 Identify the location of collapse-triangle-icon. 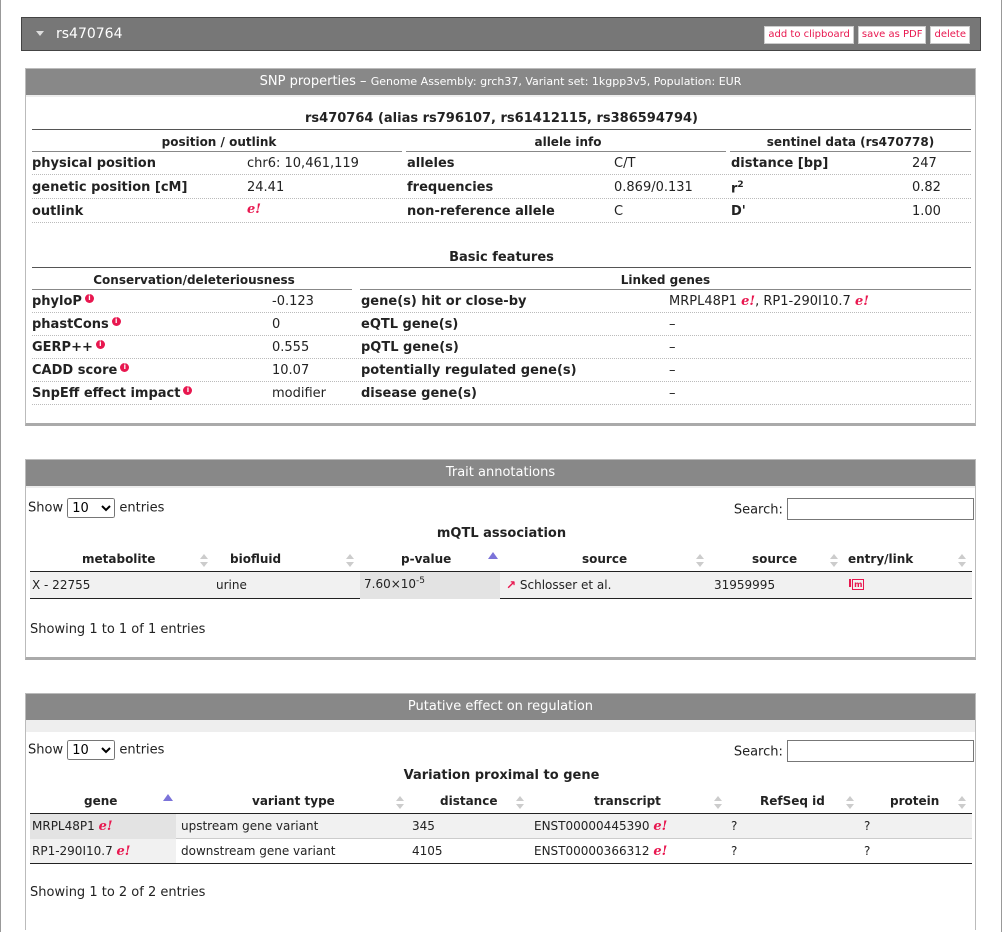
(40, 33).